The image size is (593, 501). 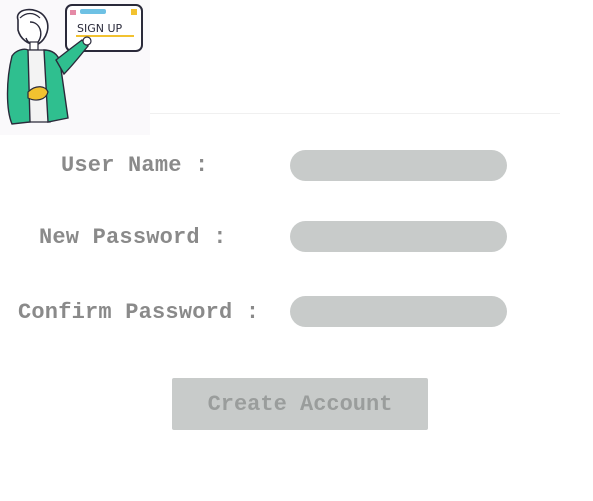 What do you see at coordinates (398, 165) in the screenshot?
I see `username-input` at bounding box center [398, 165].